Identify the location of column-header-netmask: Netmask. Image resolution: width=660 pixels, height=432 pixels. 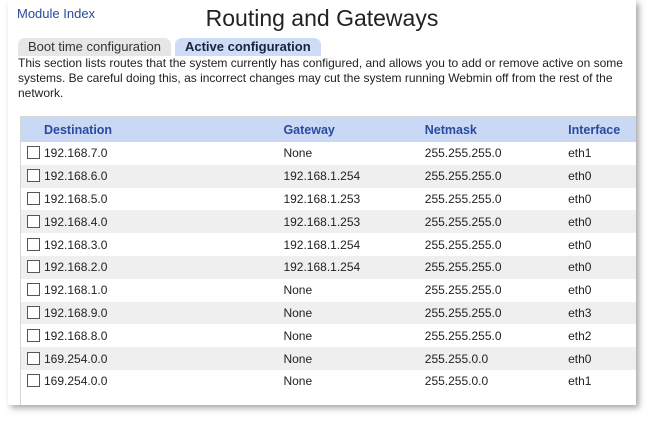
(496, 129).